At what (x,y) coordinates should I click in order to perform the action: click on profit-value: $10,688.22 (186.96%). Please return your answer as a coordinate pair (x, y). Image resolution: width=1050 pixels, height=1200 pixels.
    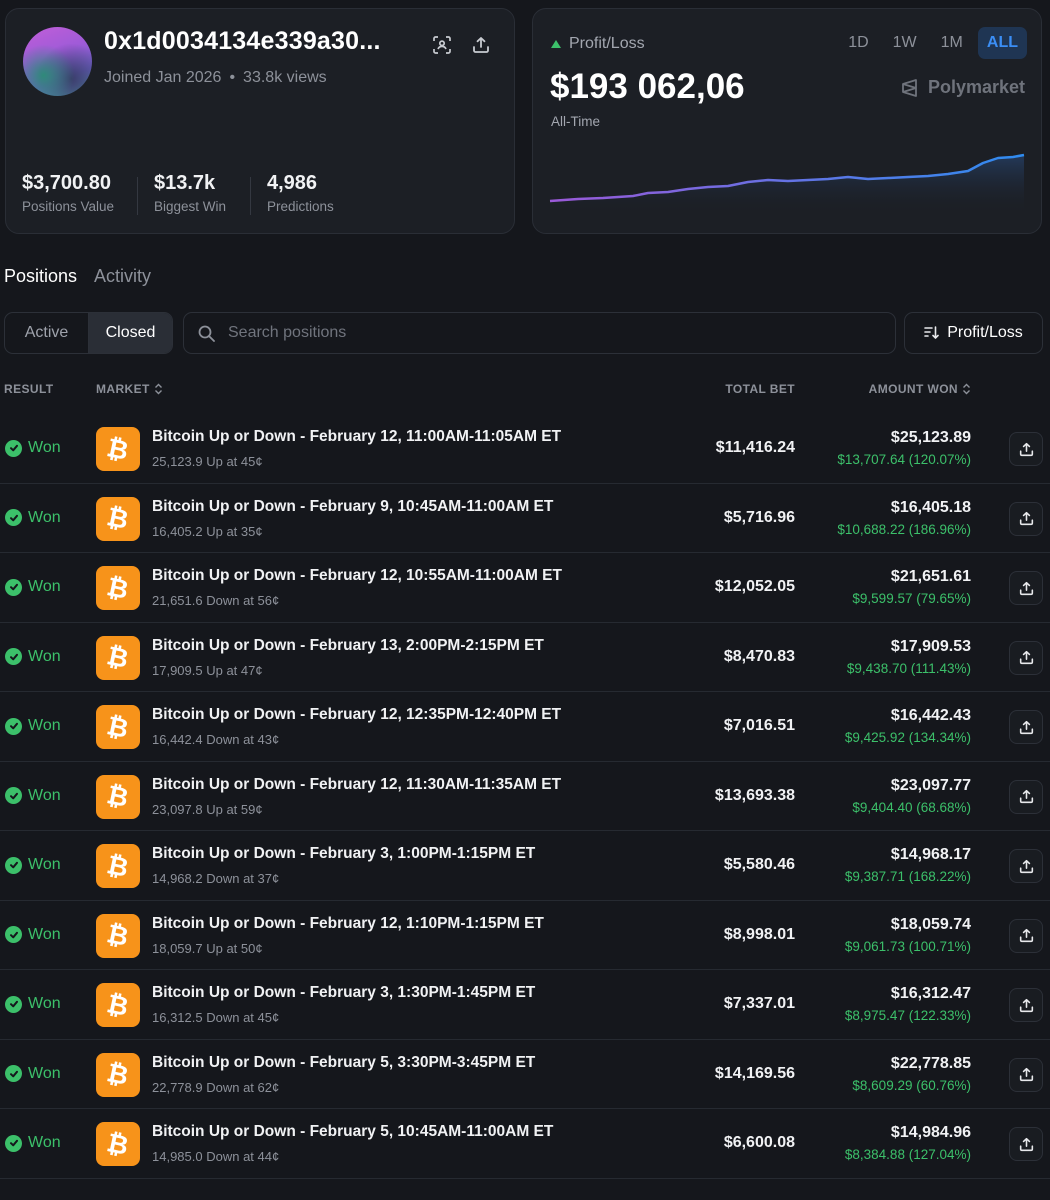
    Looking at the image, I should click on (904, 529).